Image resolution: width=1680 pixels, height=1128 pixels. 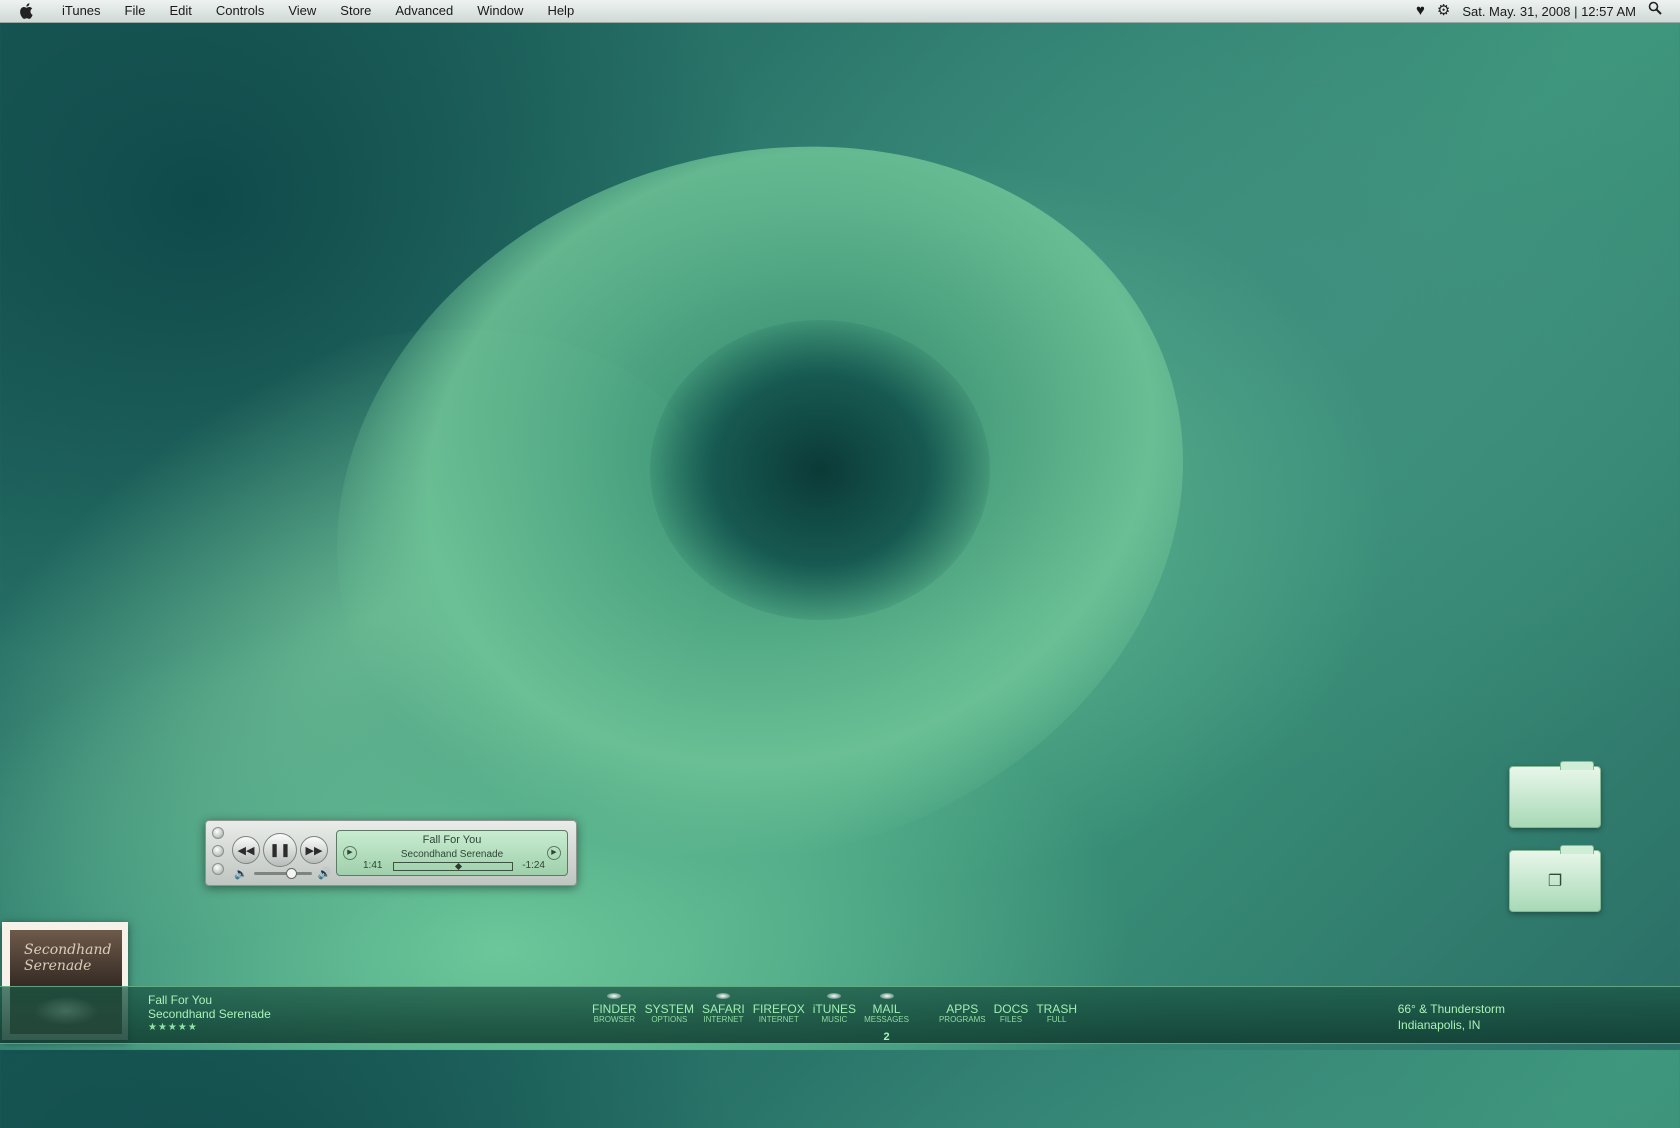 I want to click on menubar-clock: Sat. May. 31, 2008 | 12:57 AM, so click(x=1549, y=11).